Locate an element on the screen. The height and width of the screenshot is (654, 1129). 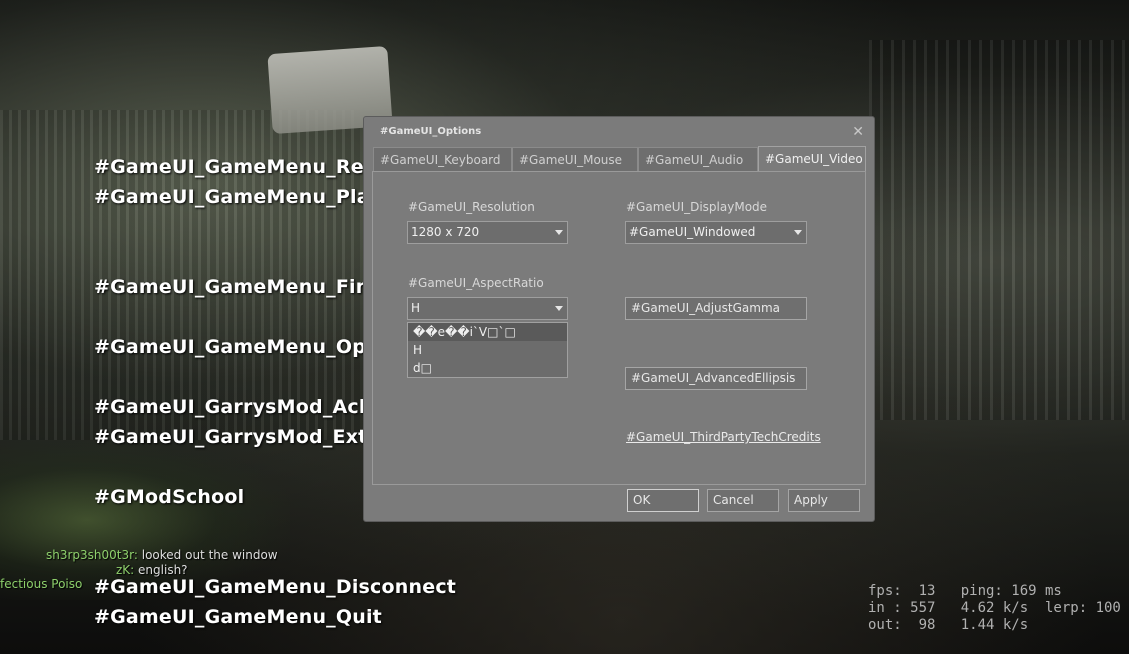
aspect-ratio-select: H is located at coordinates (487, 308).